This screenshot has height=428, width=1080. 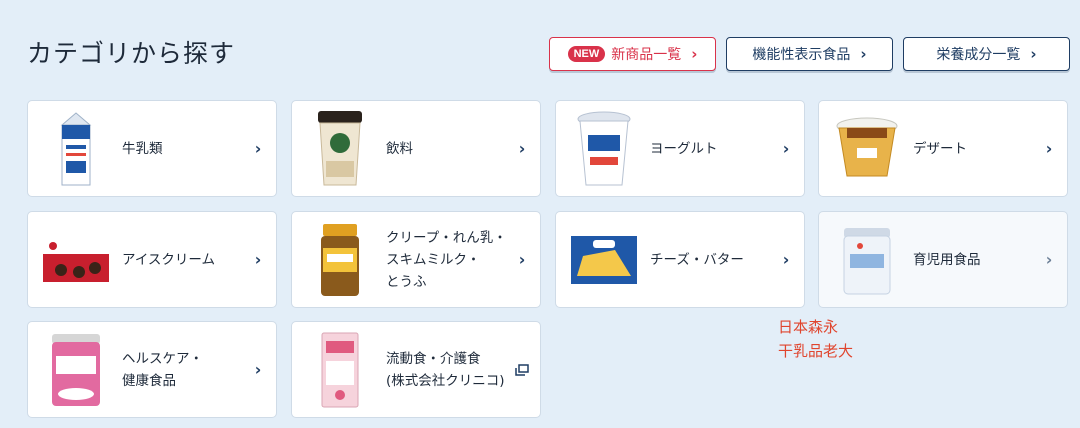 I want to click on new-products-button: NEW 新商品一覧 ›, so click(x=632, y=54).